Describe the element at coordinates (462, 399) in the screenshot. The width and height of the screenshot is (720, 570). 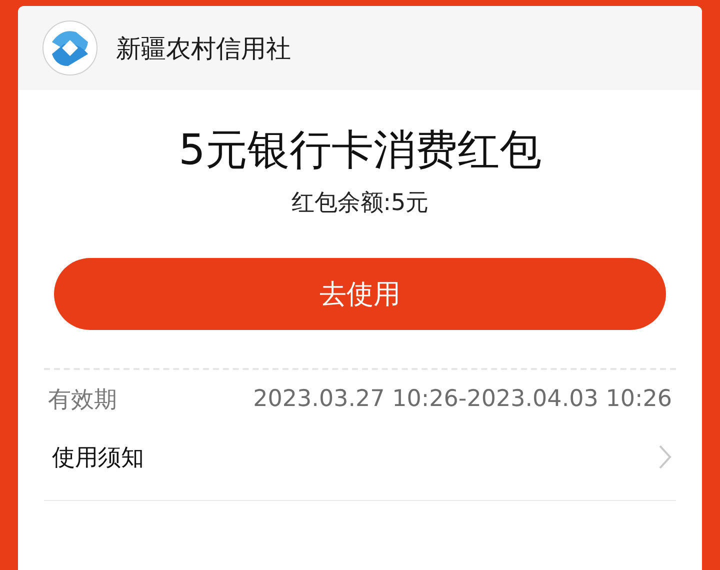
I see `validity-value: 2023.03.27 10:26-2023.04.03 10:26` at that location.